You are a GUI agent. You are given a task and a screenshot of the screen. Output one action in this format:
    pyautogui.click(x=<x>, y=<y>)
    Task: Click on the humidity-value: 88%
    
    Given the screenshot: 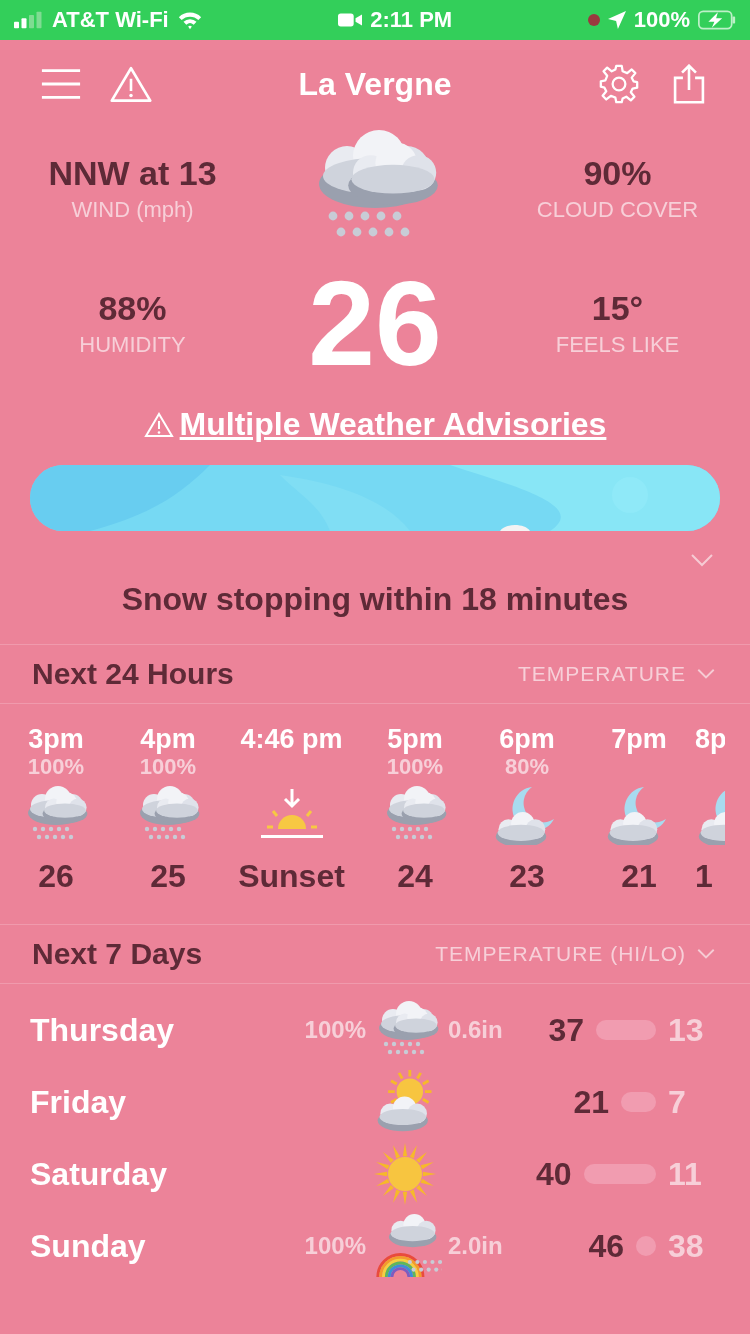 What is the action you would take?
    pyautogui.click(x=132, y=308)
    